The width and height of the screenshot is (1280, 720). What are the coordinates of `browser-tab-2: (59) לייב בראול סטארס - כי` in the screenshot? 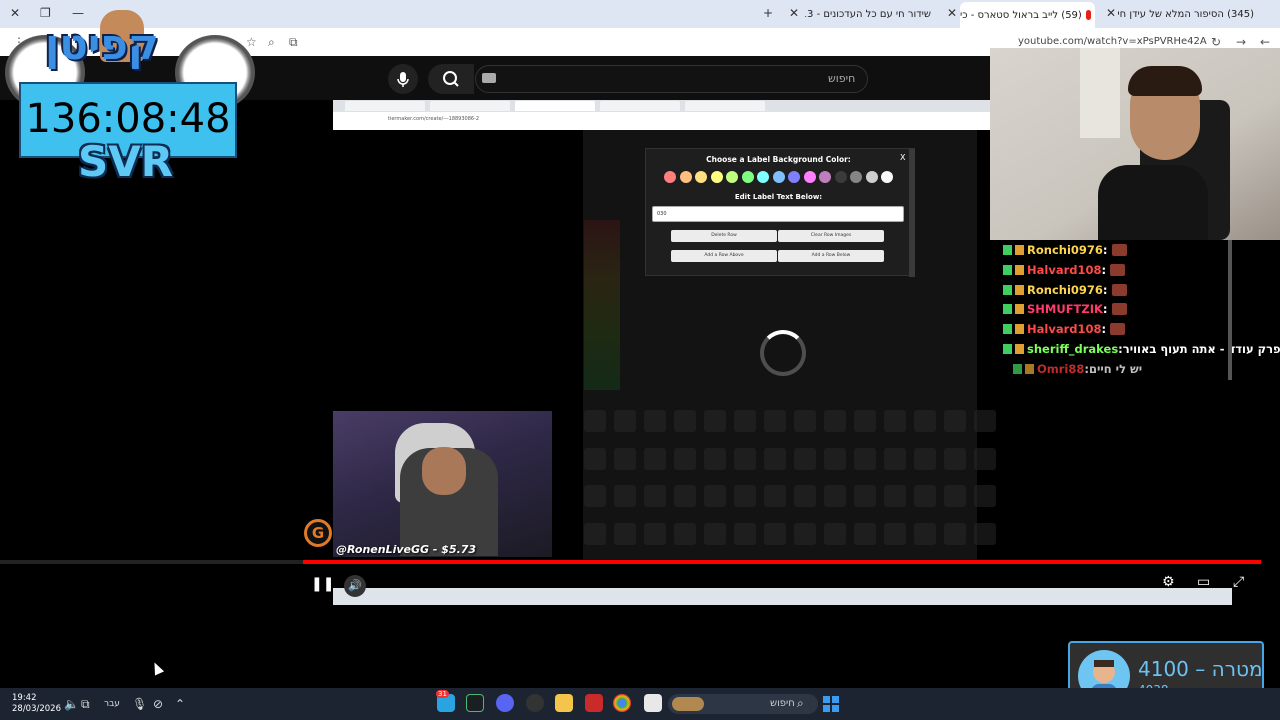 It's located at (1027, 15).